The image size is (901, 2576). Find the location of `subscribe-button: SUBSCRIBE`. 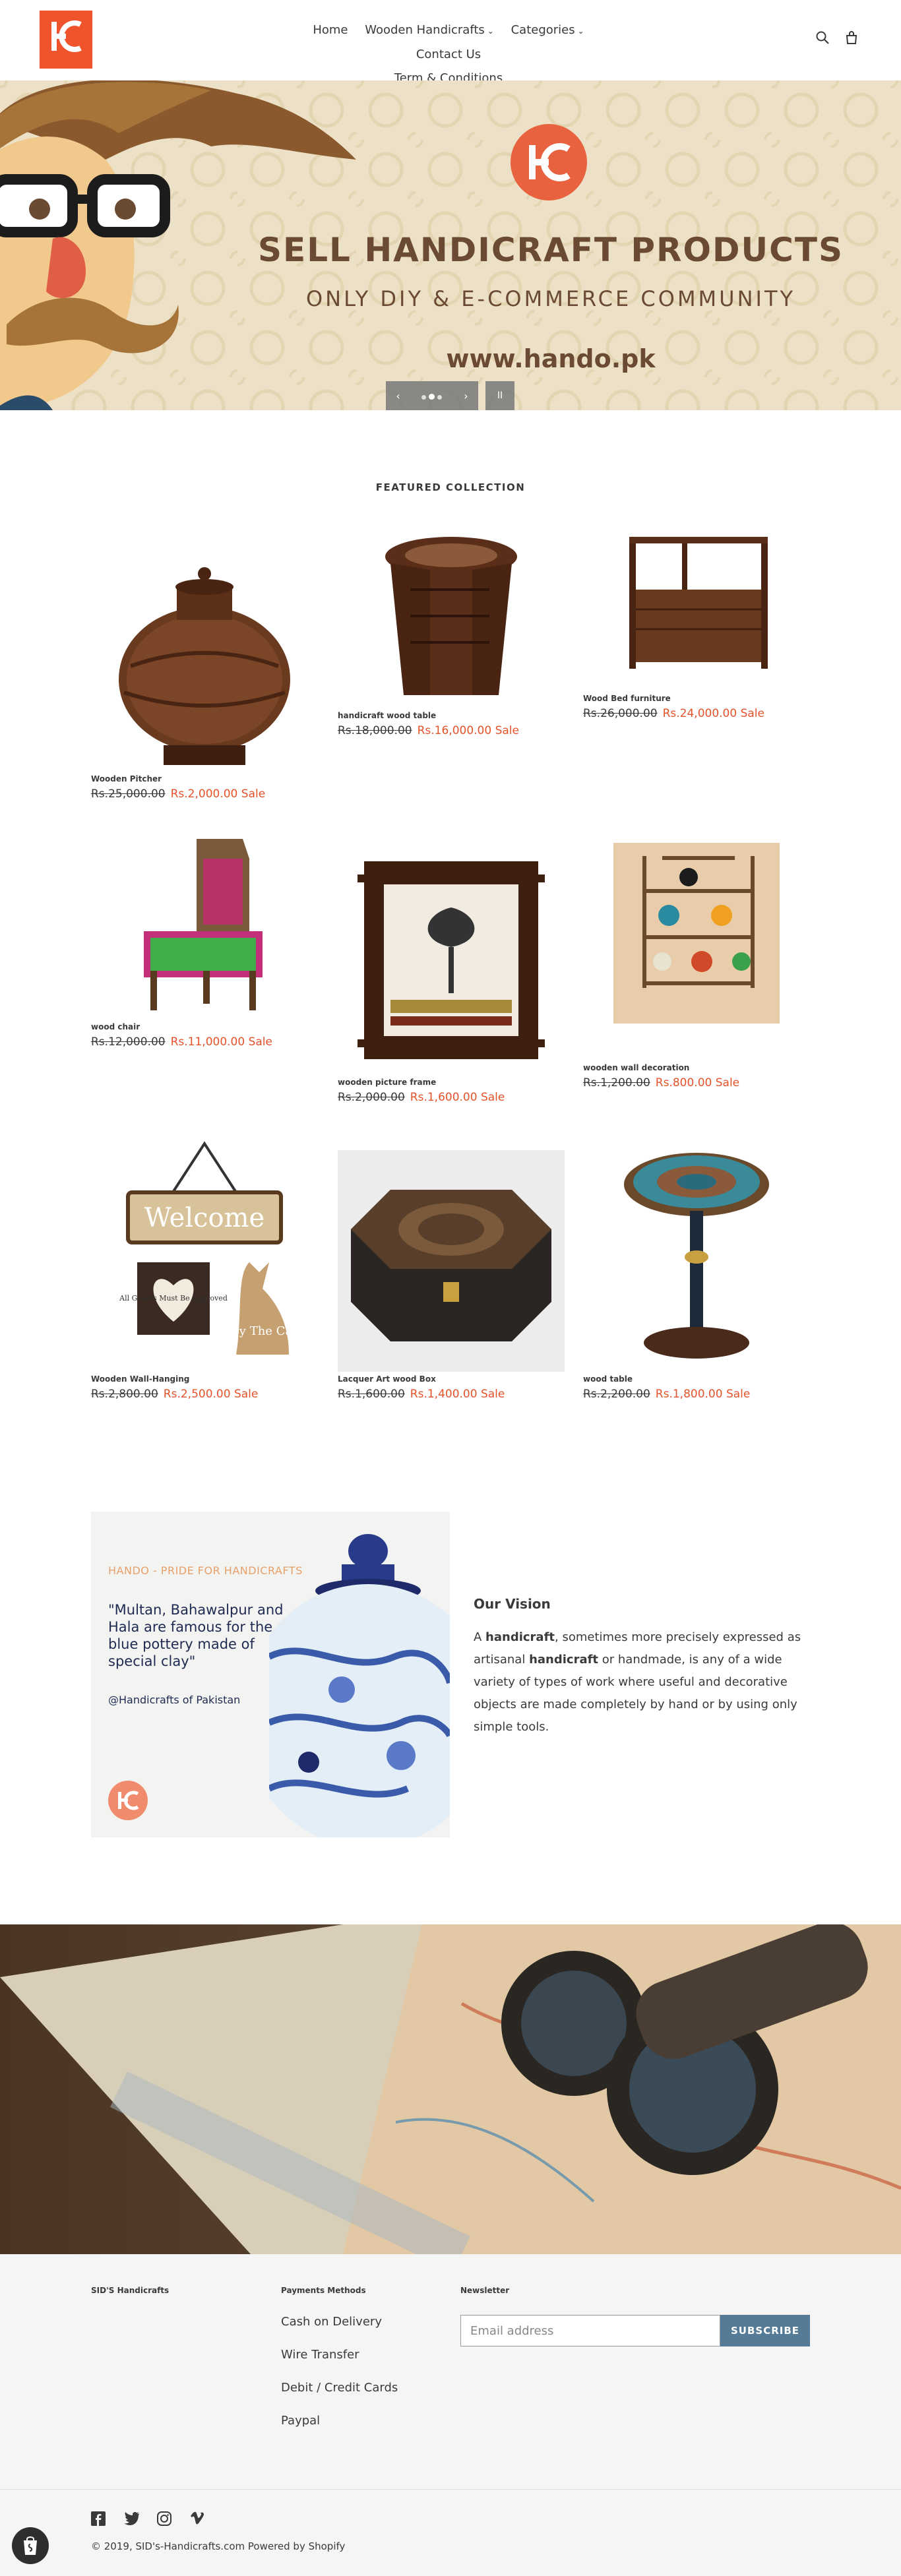

subscribe-button: SUBSCRIBE is located at coordinates (765, 2330).